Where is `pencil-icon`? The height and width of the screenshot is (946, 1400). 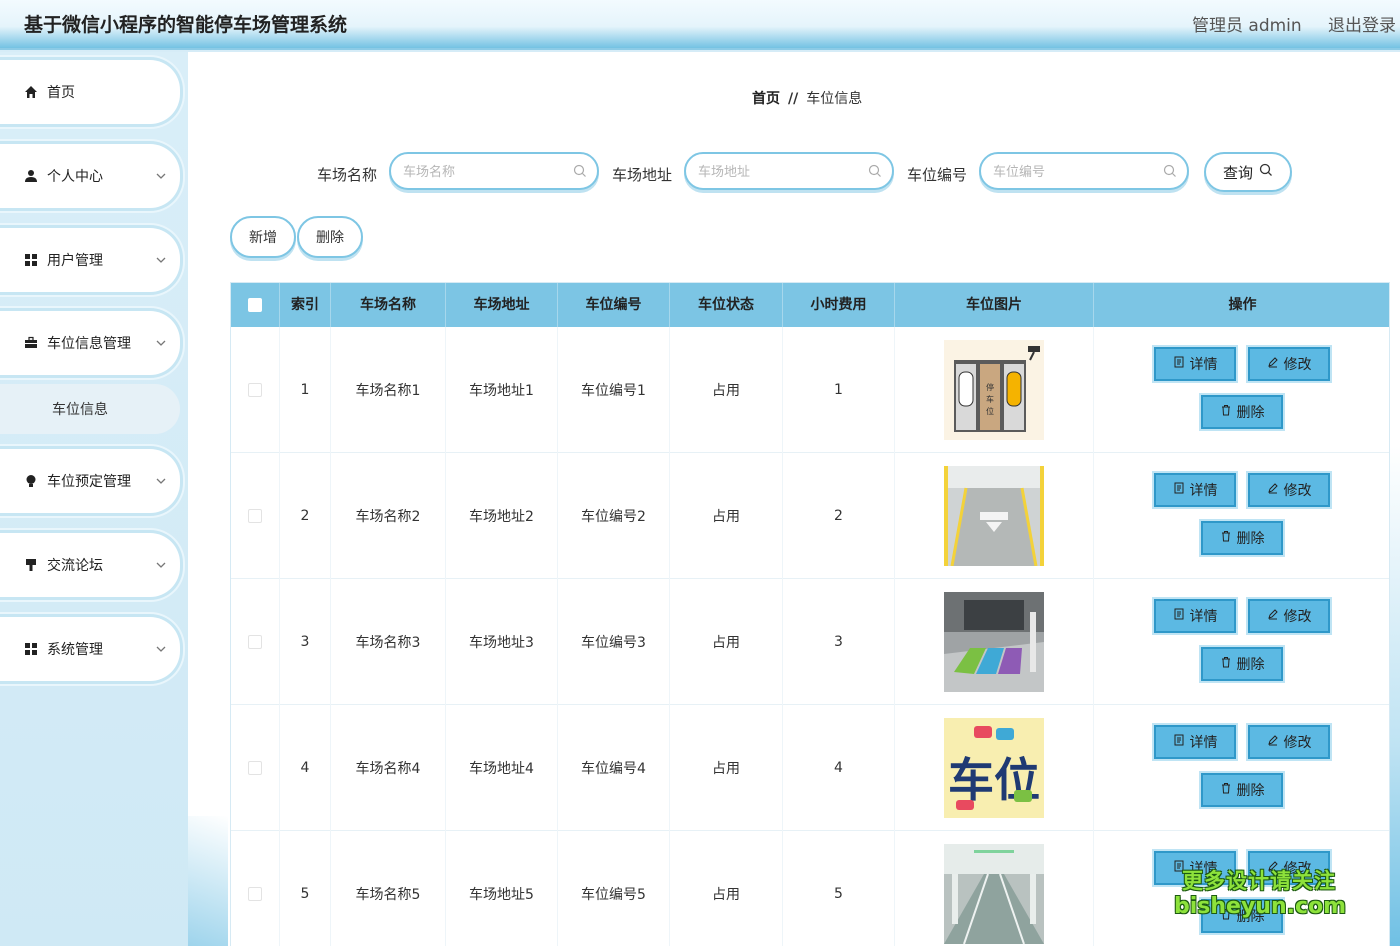 pencil-icon is located at coordinates (1273, 742).